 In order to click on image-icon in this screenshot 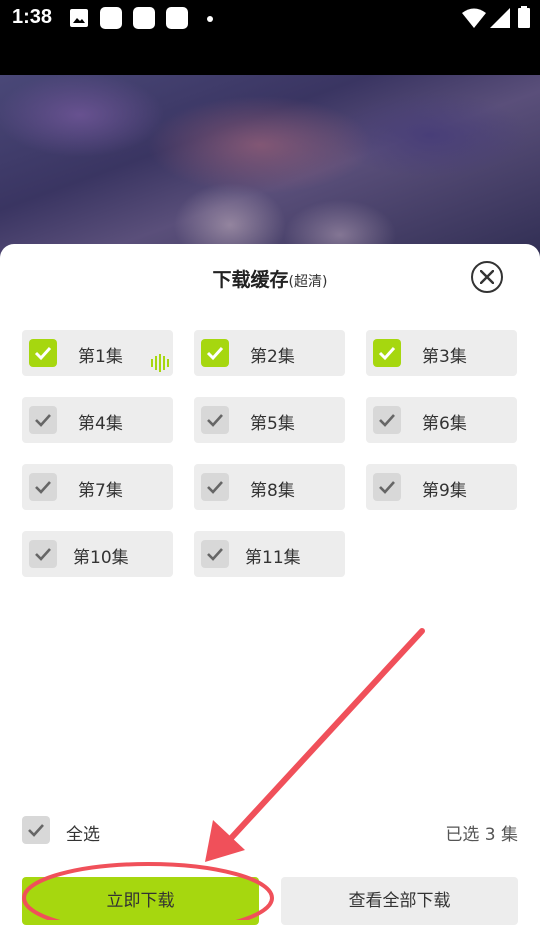, I will do `click(79, 18)`.